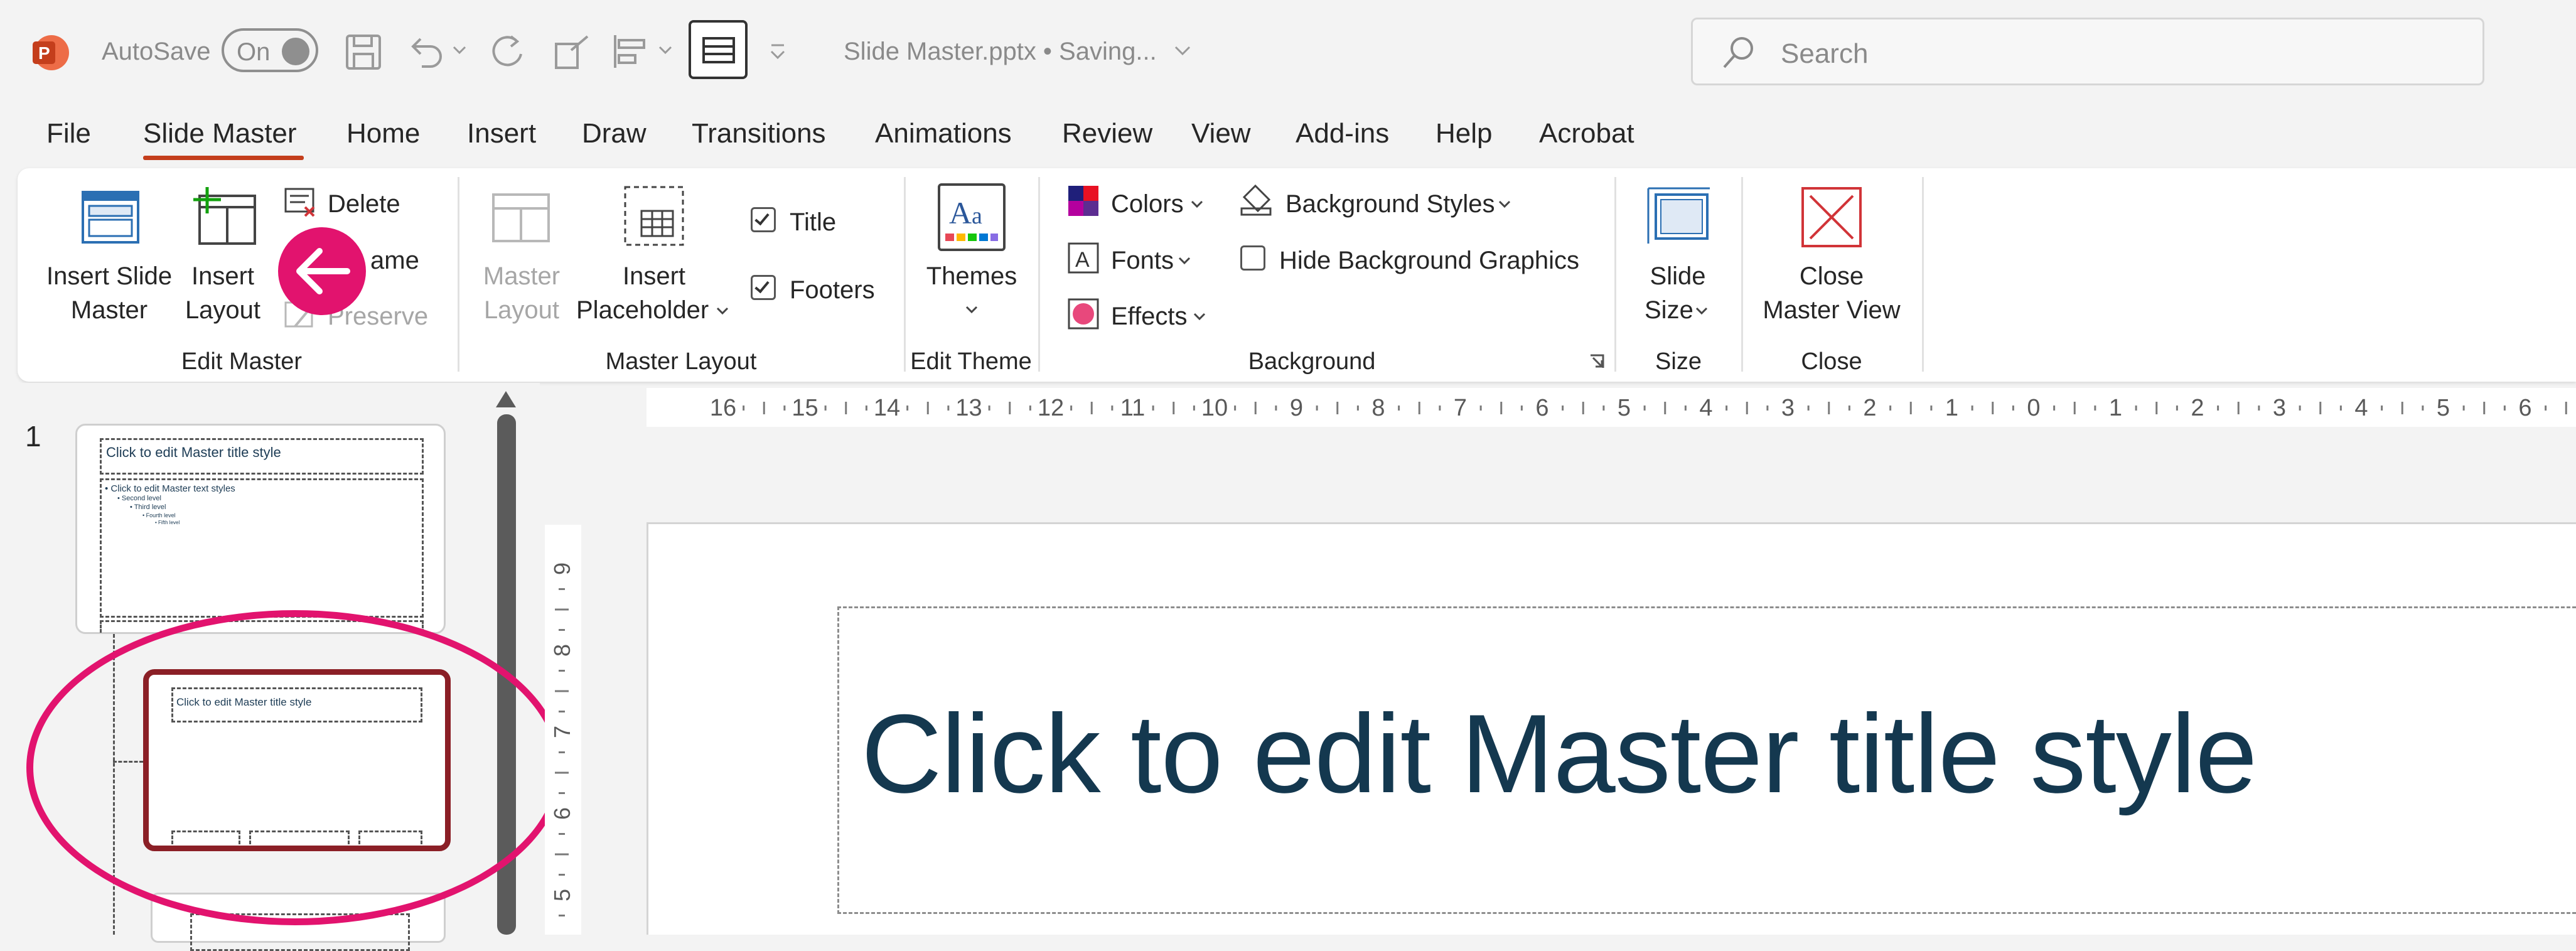 This screenshot has width=2576, height=951. Describe the element at coordinates (1559, 754) in the screenshot. I see `slide-title-text: Click to edit Master title style` at that location.